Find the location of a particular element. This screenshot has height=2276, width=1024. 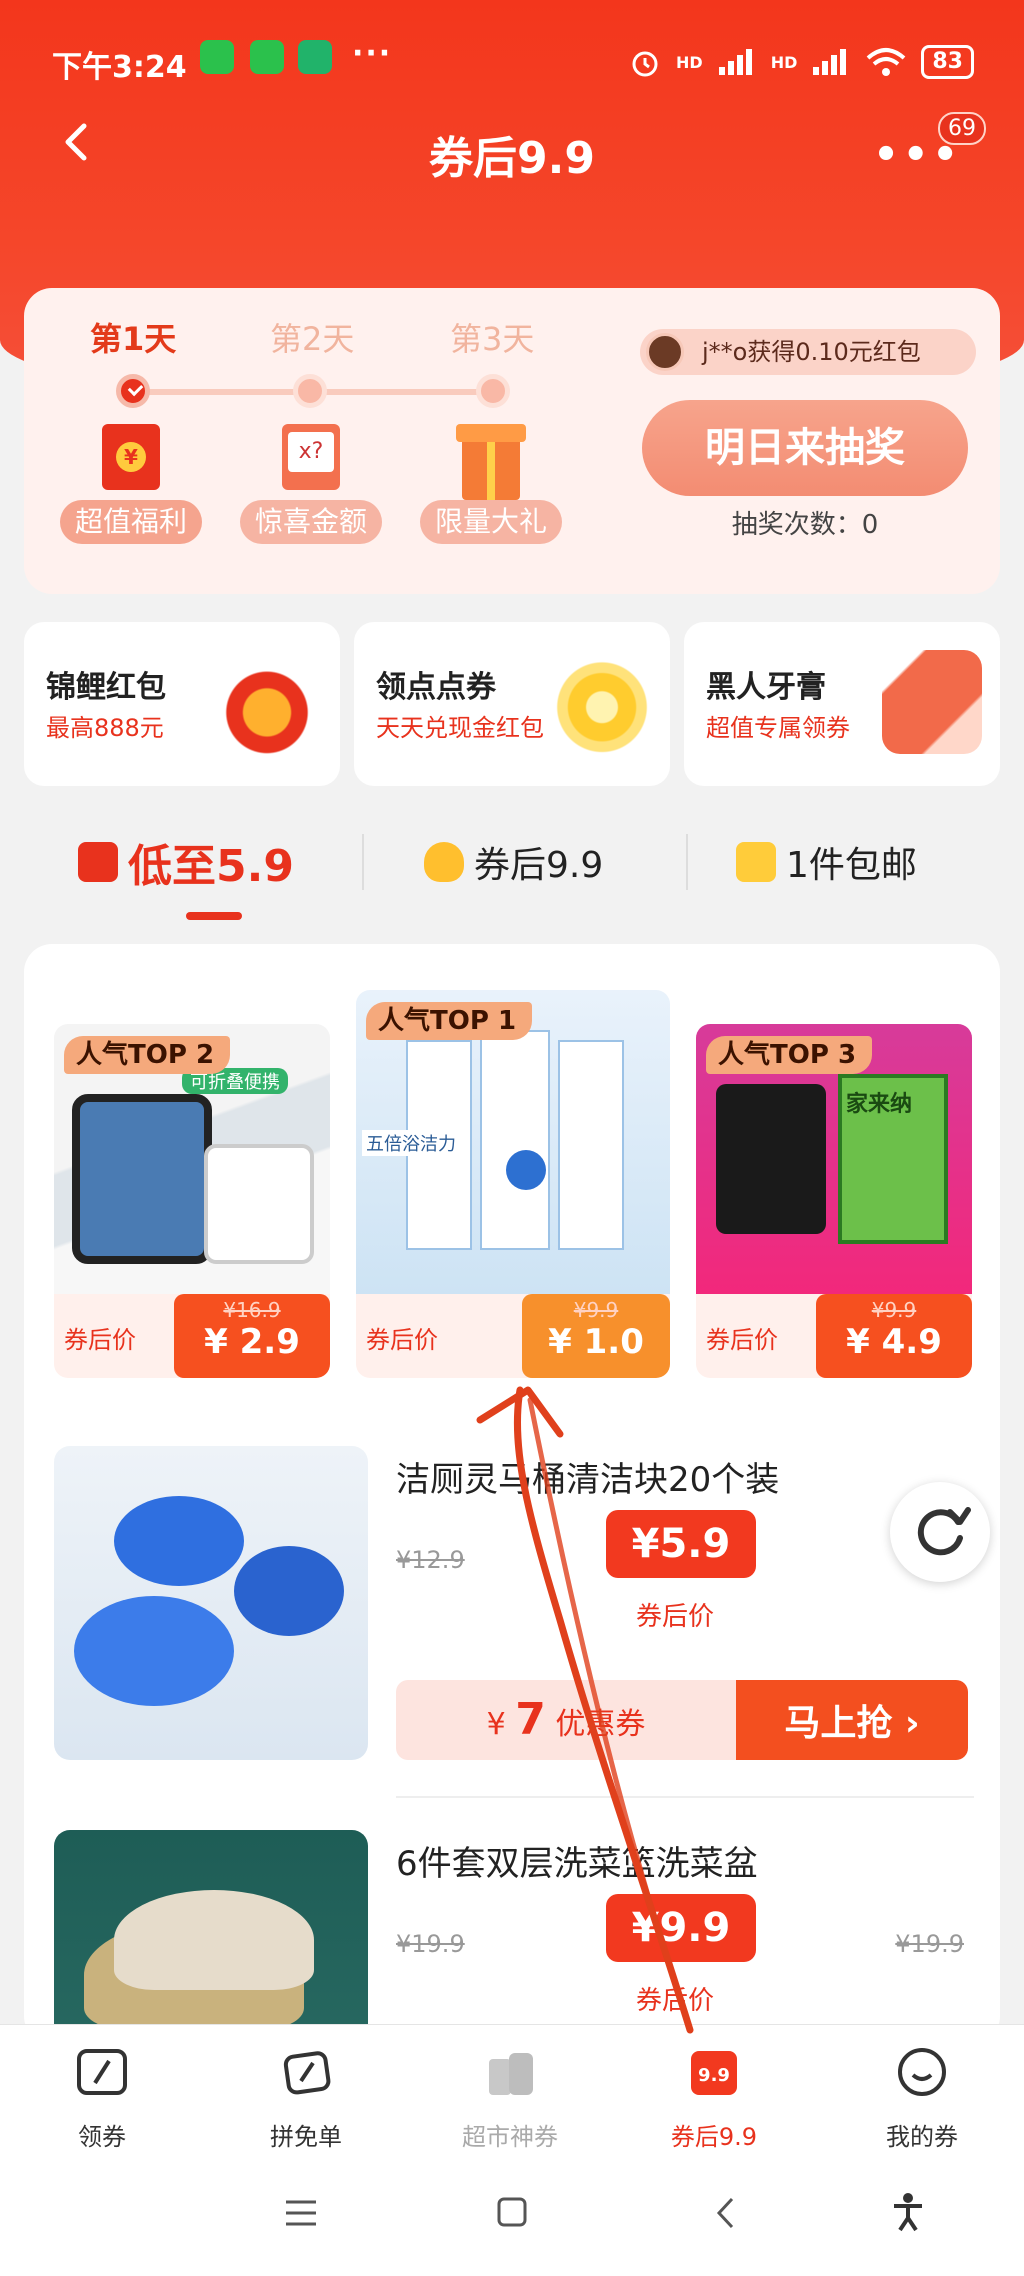

winner-ticker: j**o获得0.10元红包 is located at coordinates (808, 352).